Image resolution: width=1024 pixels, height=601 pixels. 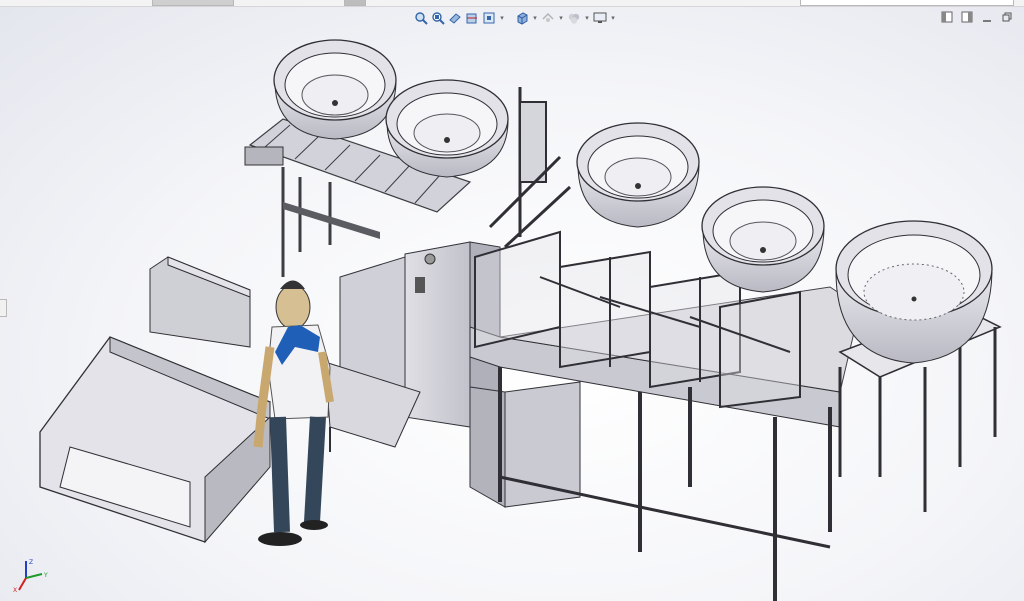 What do you see at coordinates (155, 440) in the screenshot?
I see `collection-bin-front` at bounding box center [155, 440].